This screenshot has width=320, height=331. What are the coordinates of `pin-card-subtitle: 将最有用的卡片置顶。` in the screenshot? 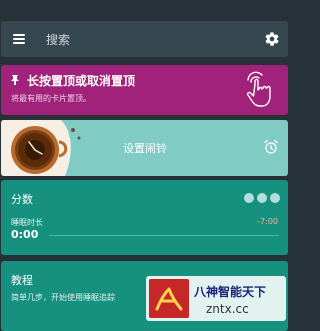 It's located at (51, 98).